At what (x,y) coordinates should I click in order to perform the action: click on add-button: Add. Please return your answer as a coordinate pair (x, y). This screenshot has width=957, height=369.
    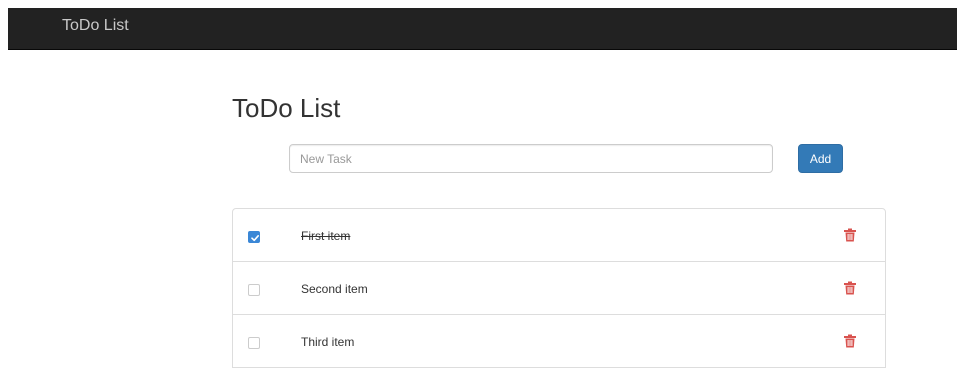
    Looking at the image, I should click on (820, 158).